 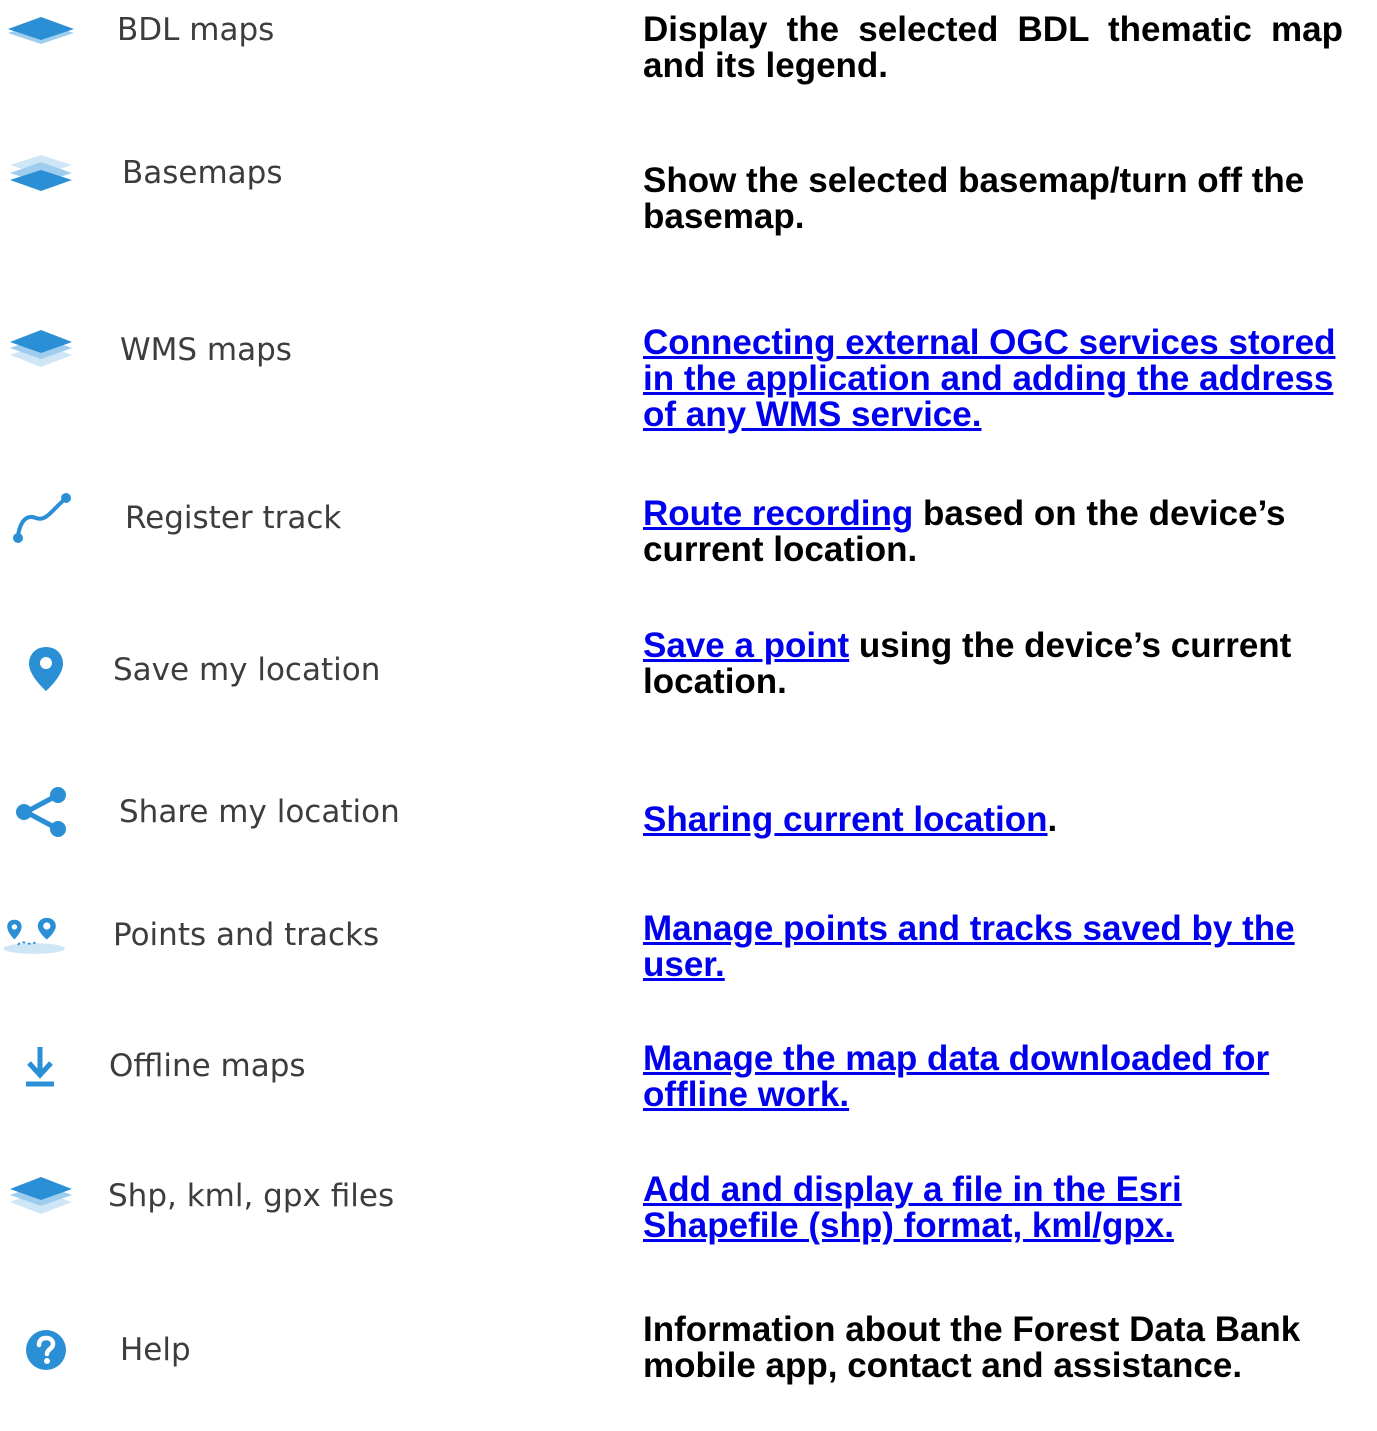 I want to click on menu-label: Share my location, so click(x=259, y=812).